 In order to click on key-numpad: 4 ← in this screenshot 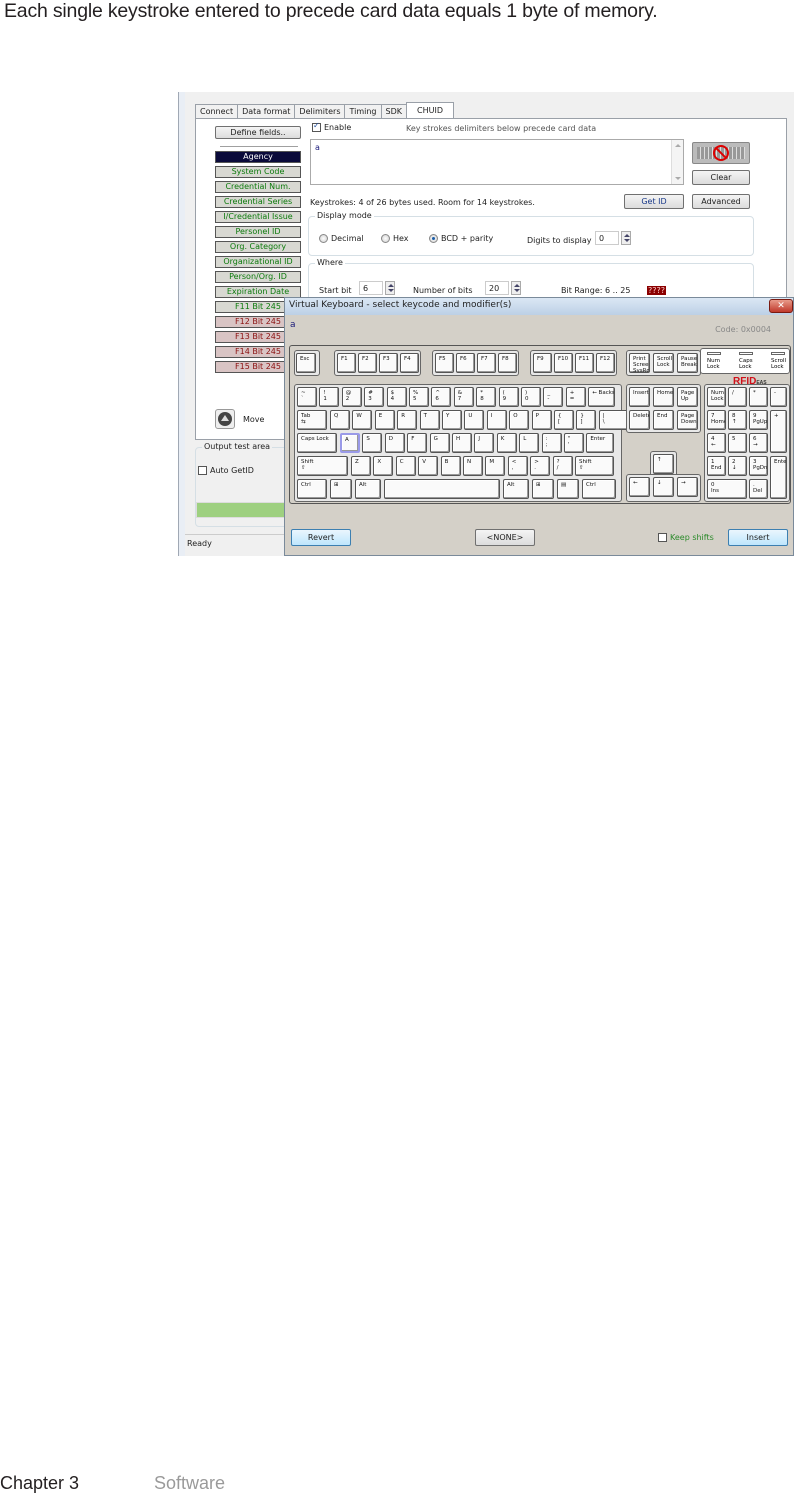, I will do `click(716, 443)`.